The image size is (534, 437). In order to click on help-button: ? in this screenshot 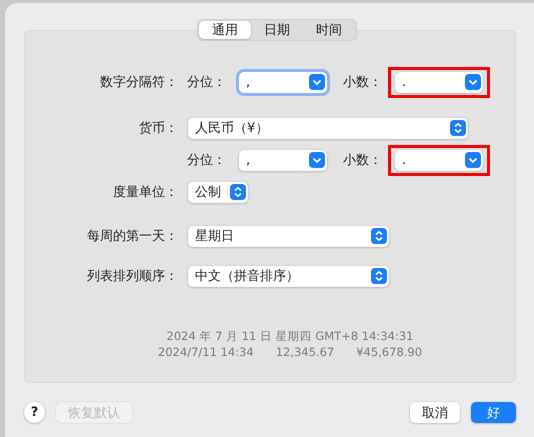, I will do `click(34, 412)`.